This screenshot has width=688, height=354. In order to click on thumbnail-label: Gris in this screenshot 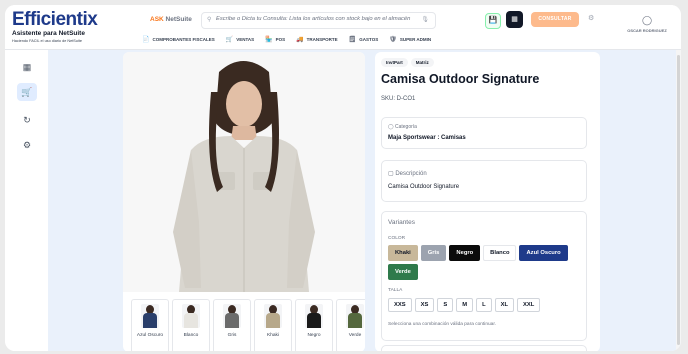, I will do `click(232, 335)`.